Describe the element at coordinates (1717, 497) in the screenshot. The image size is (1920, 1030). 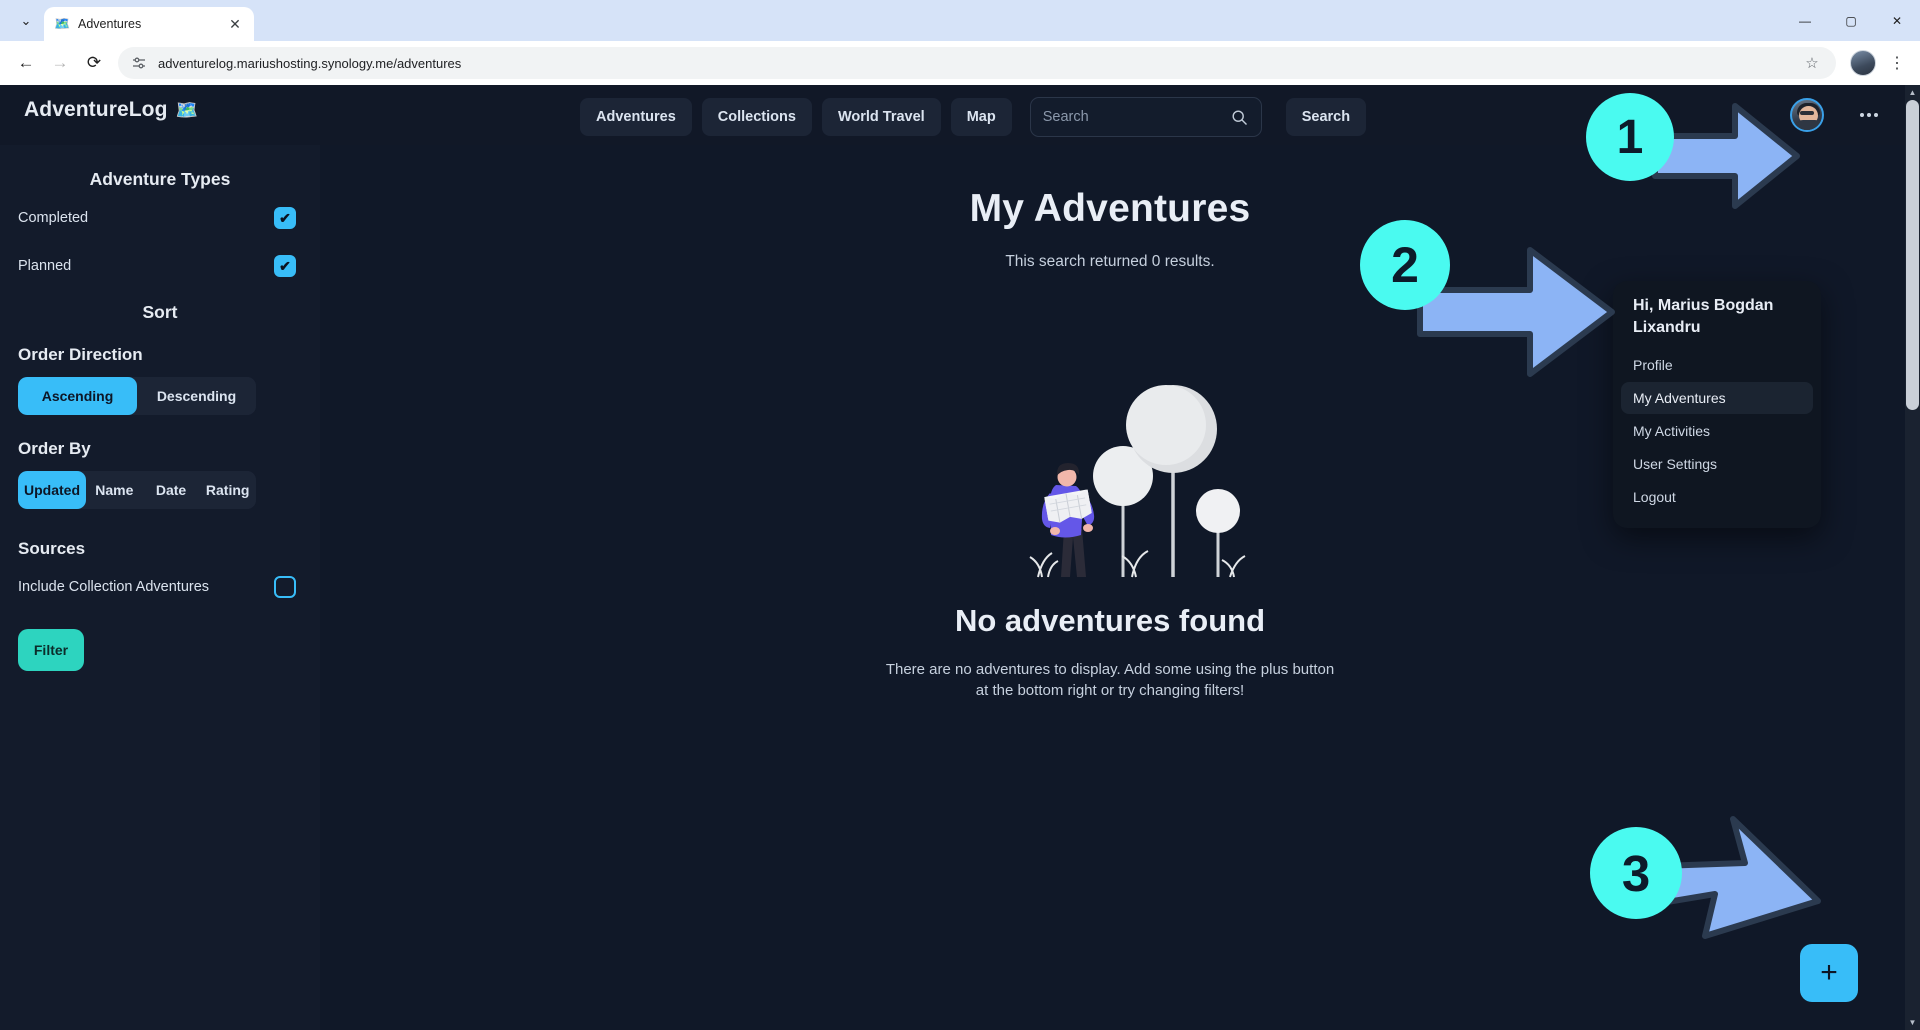
I see `menu-item-logout: Logout` at that location.